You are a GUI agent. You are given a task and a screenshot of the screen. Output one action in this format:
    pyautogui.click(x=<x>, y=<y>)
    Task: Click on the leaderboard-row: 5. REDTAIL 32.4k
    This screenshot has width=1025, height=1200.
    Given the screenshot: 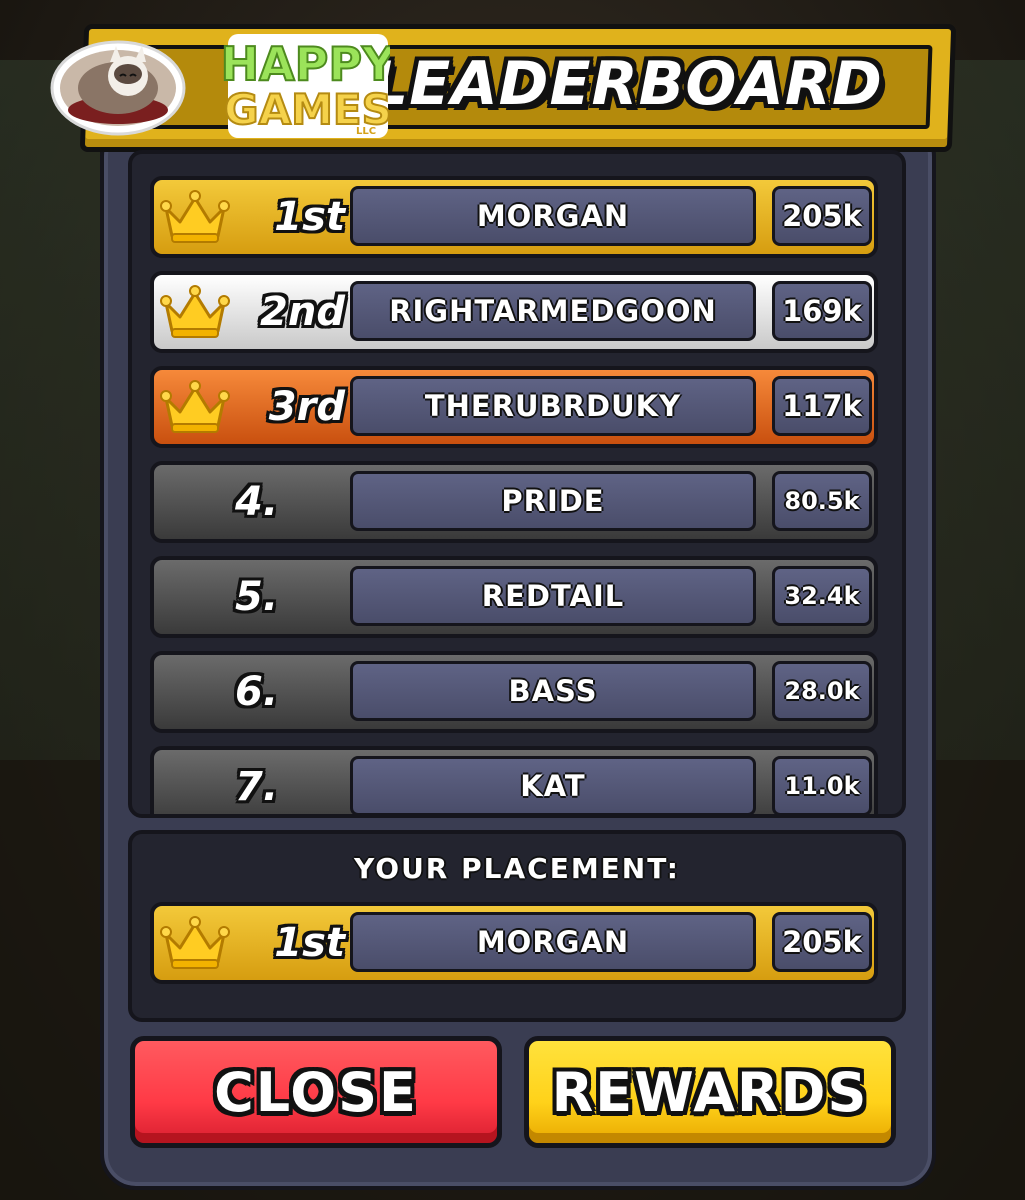 What is the action you would take?
    pyautogui.click(x=514, y=597)
    